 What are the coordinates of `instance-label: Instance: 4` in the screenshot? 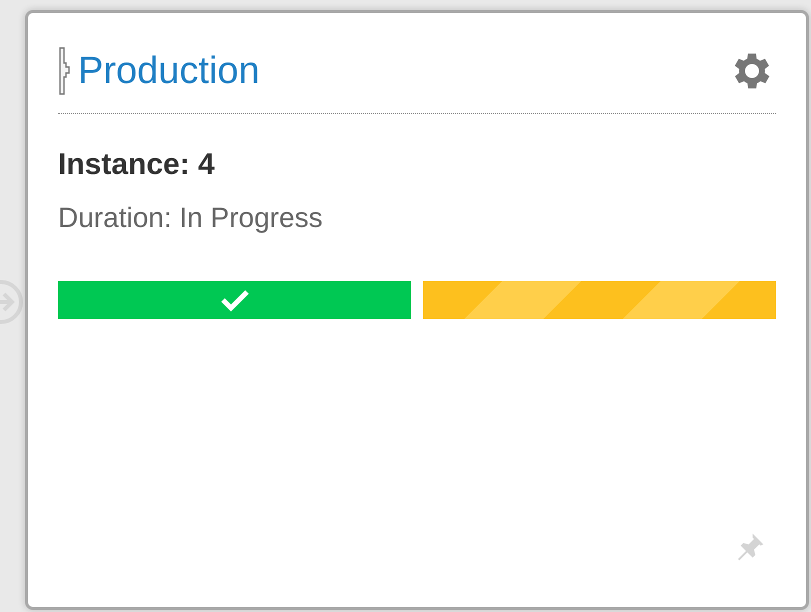 It's located at (137, 165).